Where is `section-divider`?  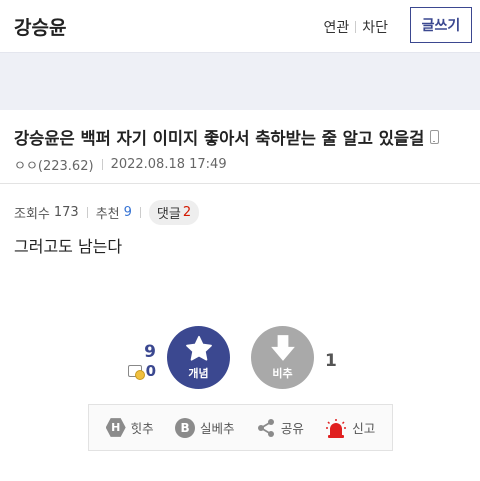 section-divider is located at coordinates (240, 183).